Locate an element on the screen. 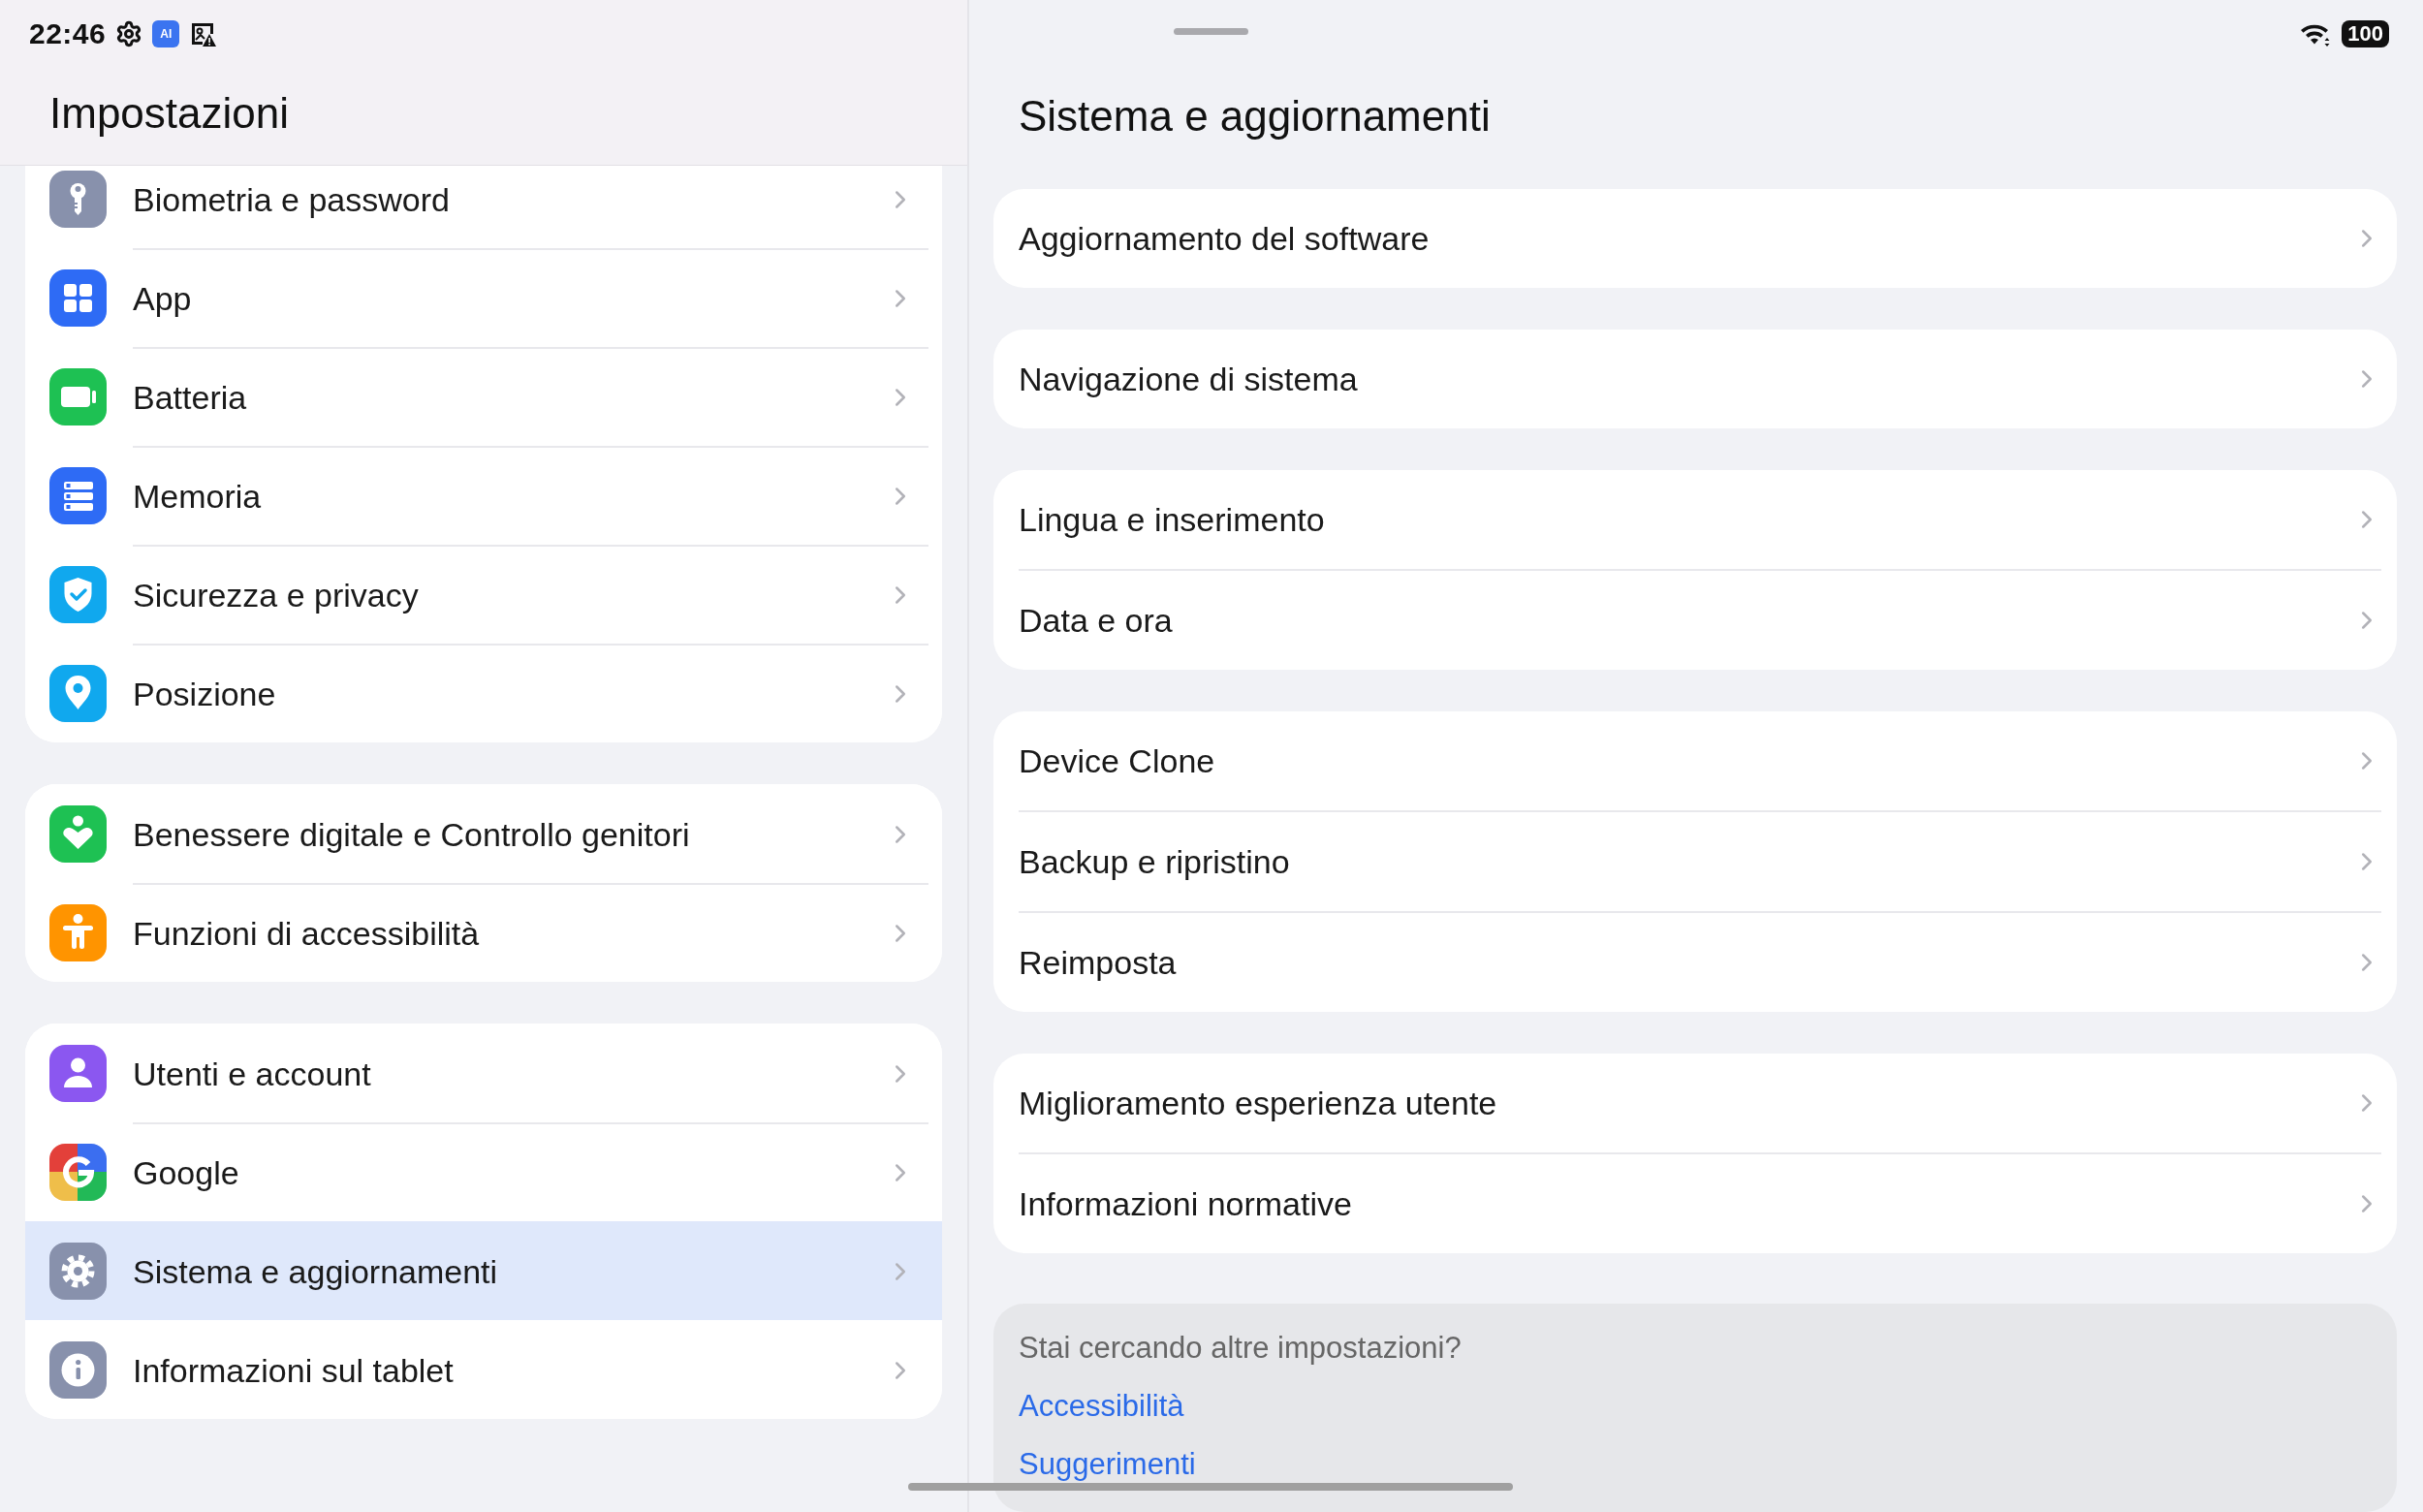 This screenshot has height=1512, width=2423. shield-icon is located at coordinates (78, 594).